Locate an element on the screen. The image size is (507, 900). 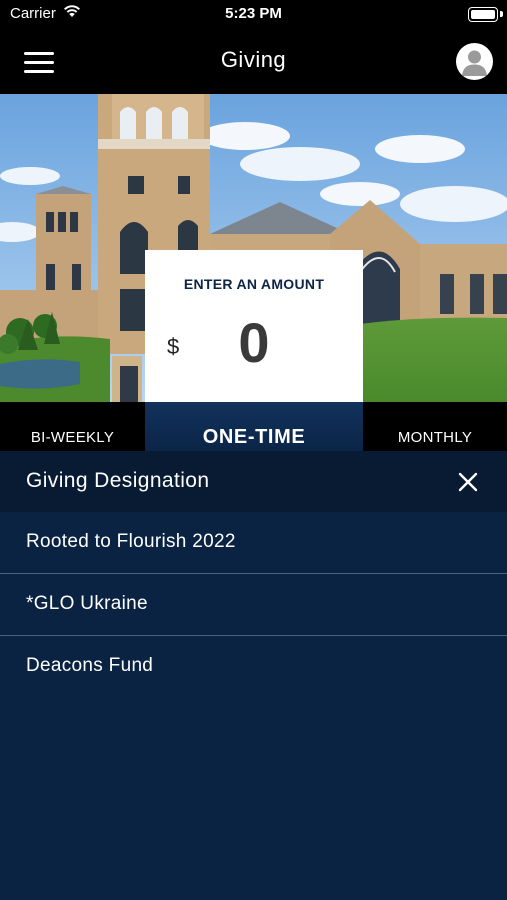
designation-item: Rooted to Flourish 2022 is located at coordinates (253, 543).